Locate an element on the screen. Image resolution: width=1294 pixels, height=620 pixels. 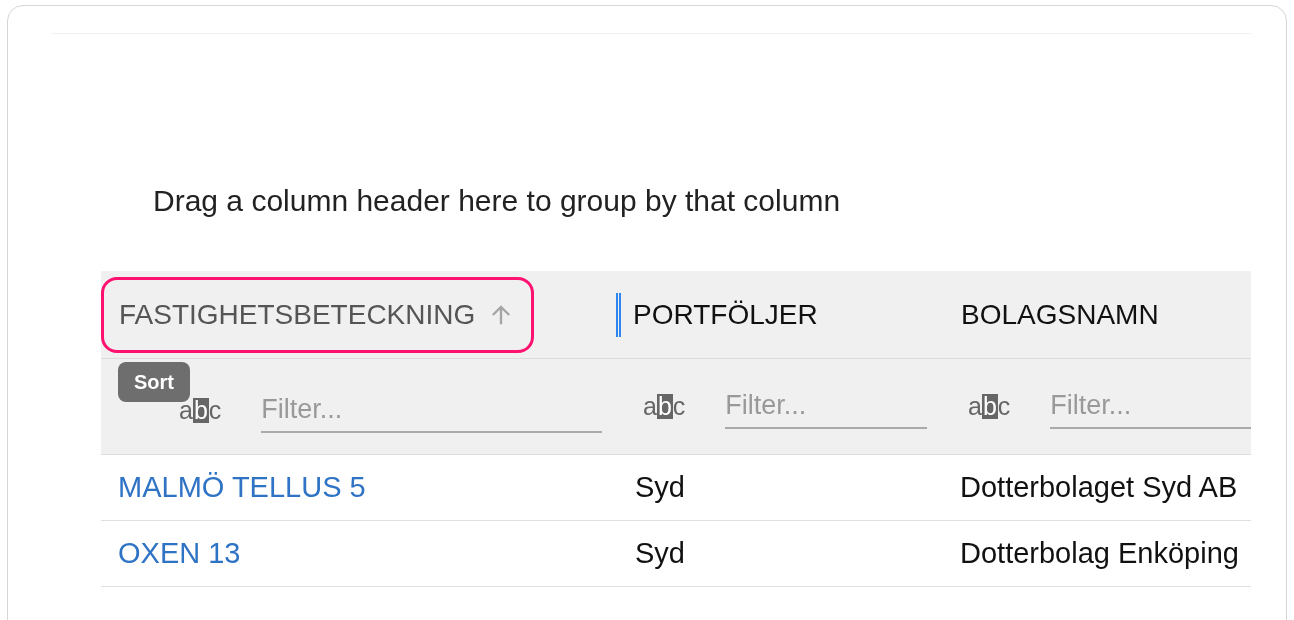
group-panel-text: Drag a column header here to group by that column is located at coordinates (497, 201).